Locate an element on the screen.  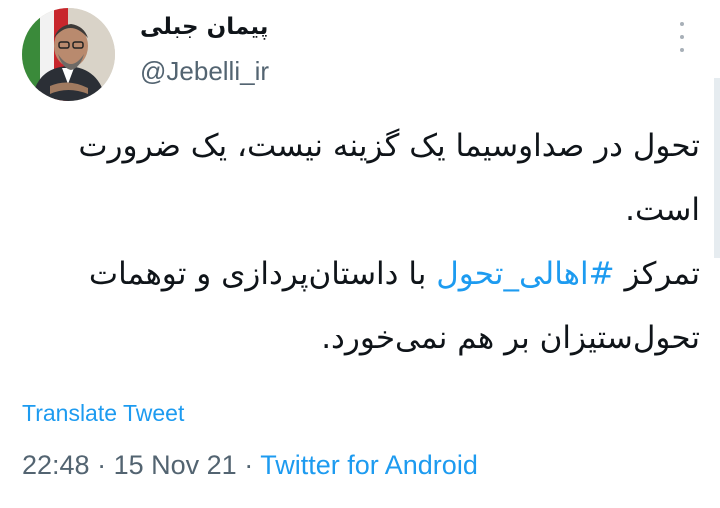
author-display-name: پیمان جبلی is located at coordinates (204, 27).